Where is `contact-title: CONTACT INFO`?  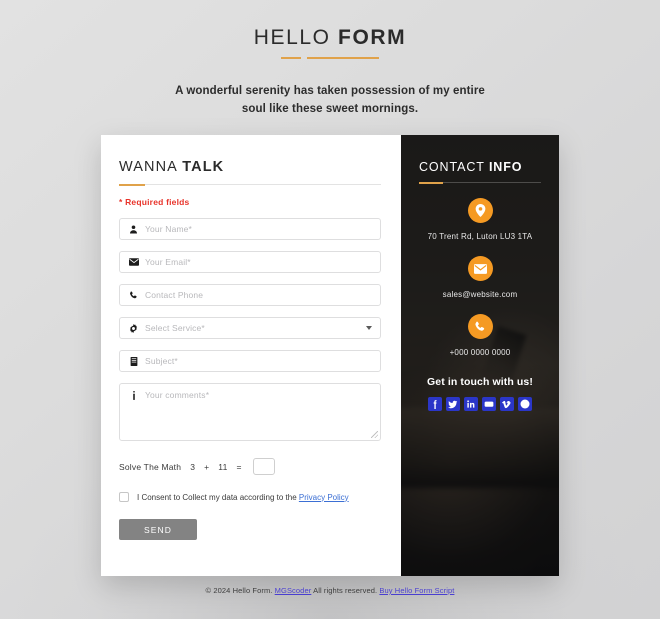
contact-title: CONTACT INFO is located at coordinates (480, 167).